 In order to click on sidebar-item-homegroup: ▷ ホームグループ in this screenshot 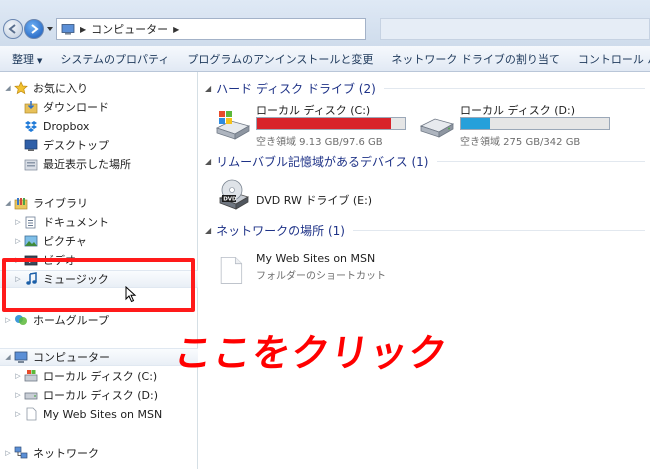, I will do `click(99, 320)`.